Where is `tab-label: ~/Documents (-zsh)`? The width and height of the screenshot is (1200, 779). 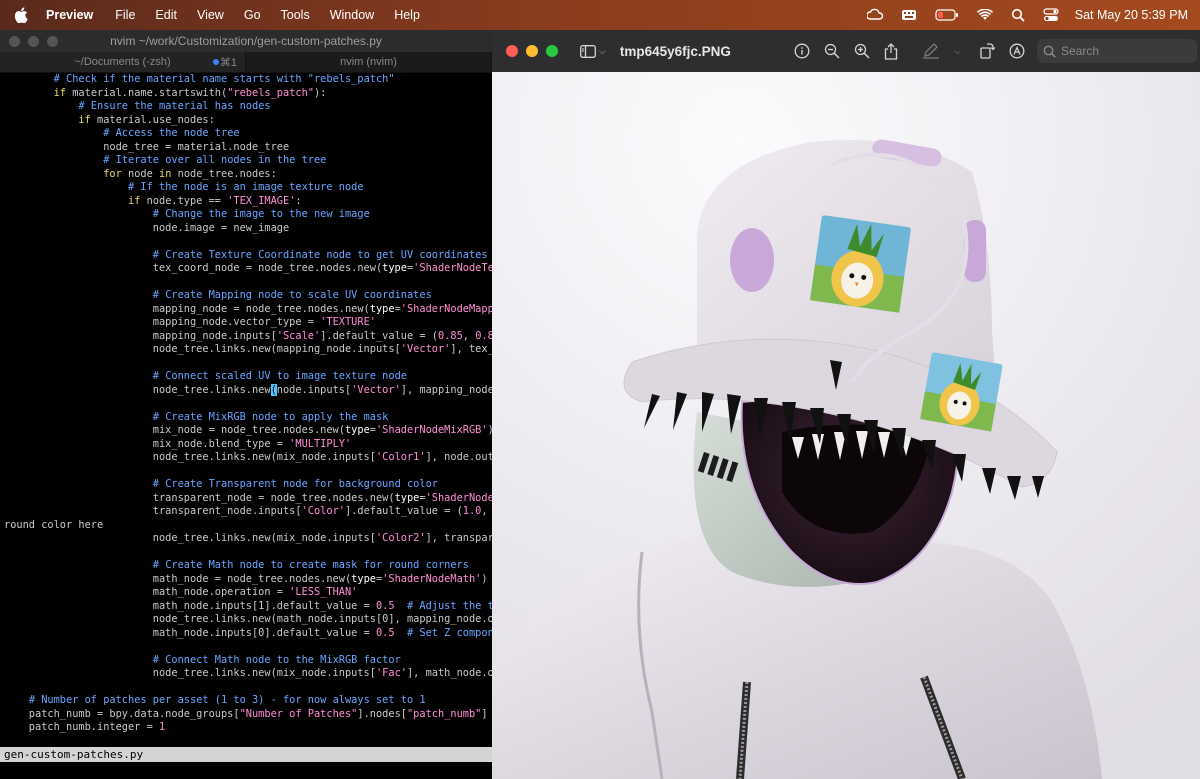 tab-label: ~/Documents (-zsh) is located at coordinates (122, 62).